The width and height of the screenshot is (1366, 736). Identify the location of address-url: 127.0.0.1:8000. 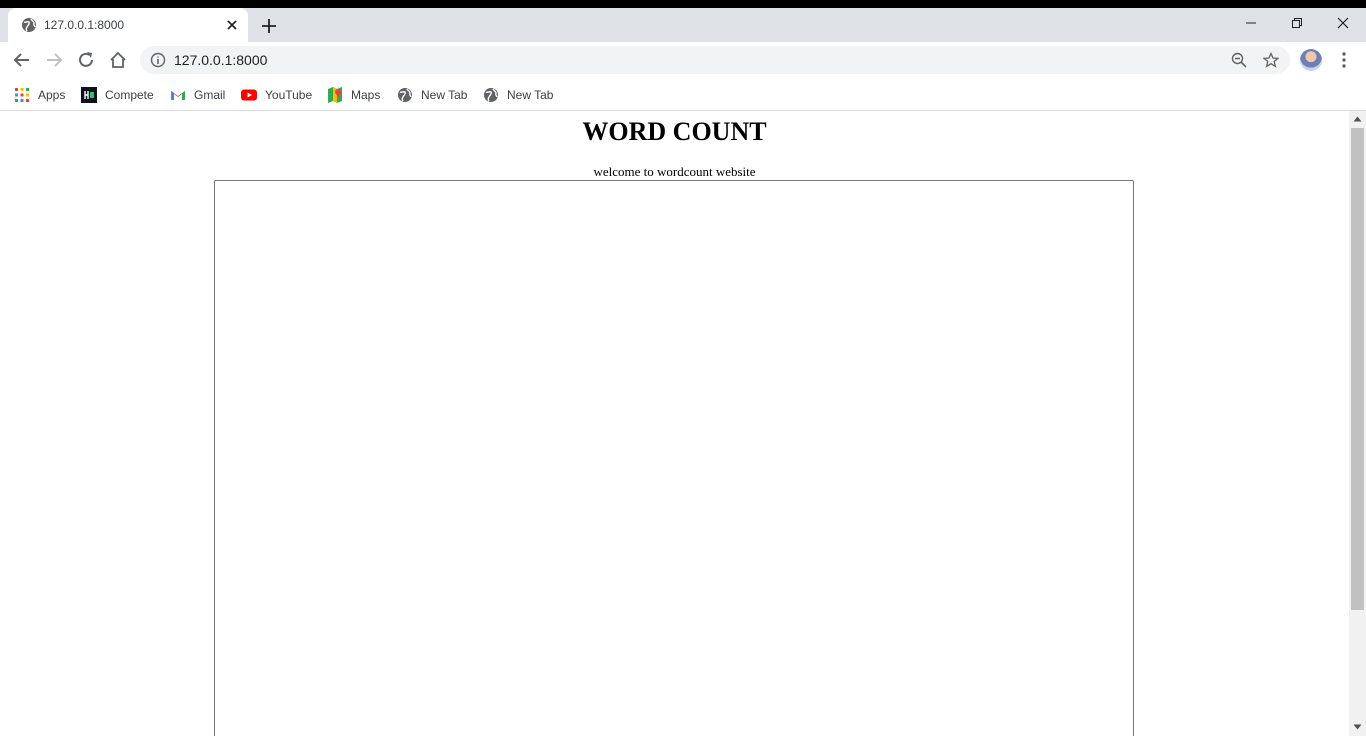
(220, 60).